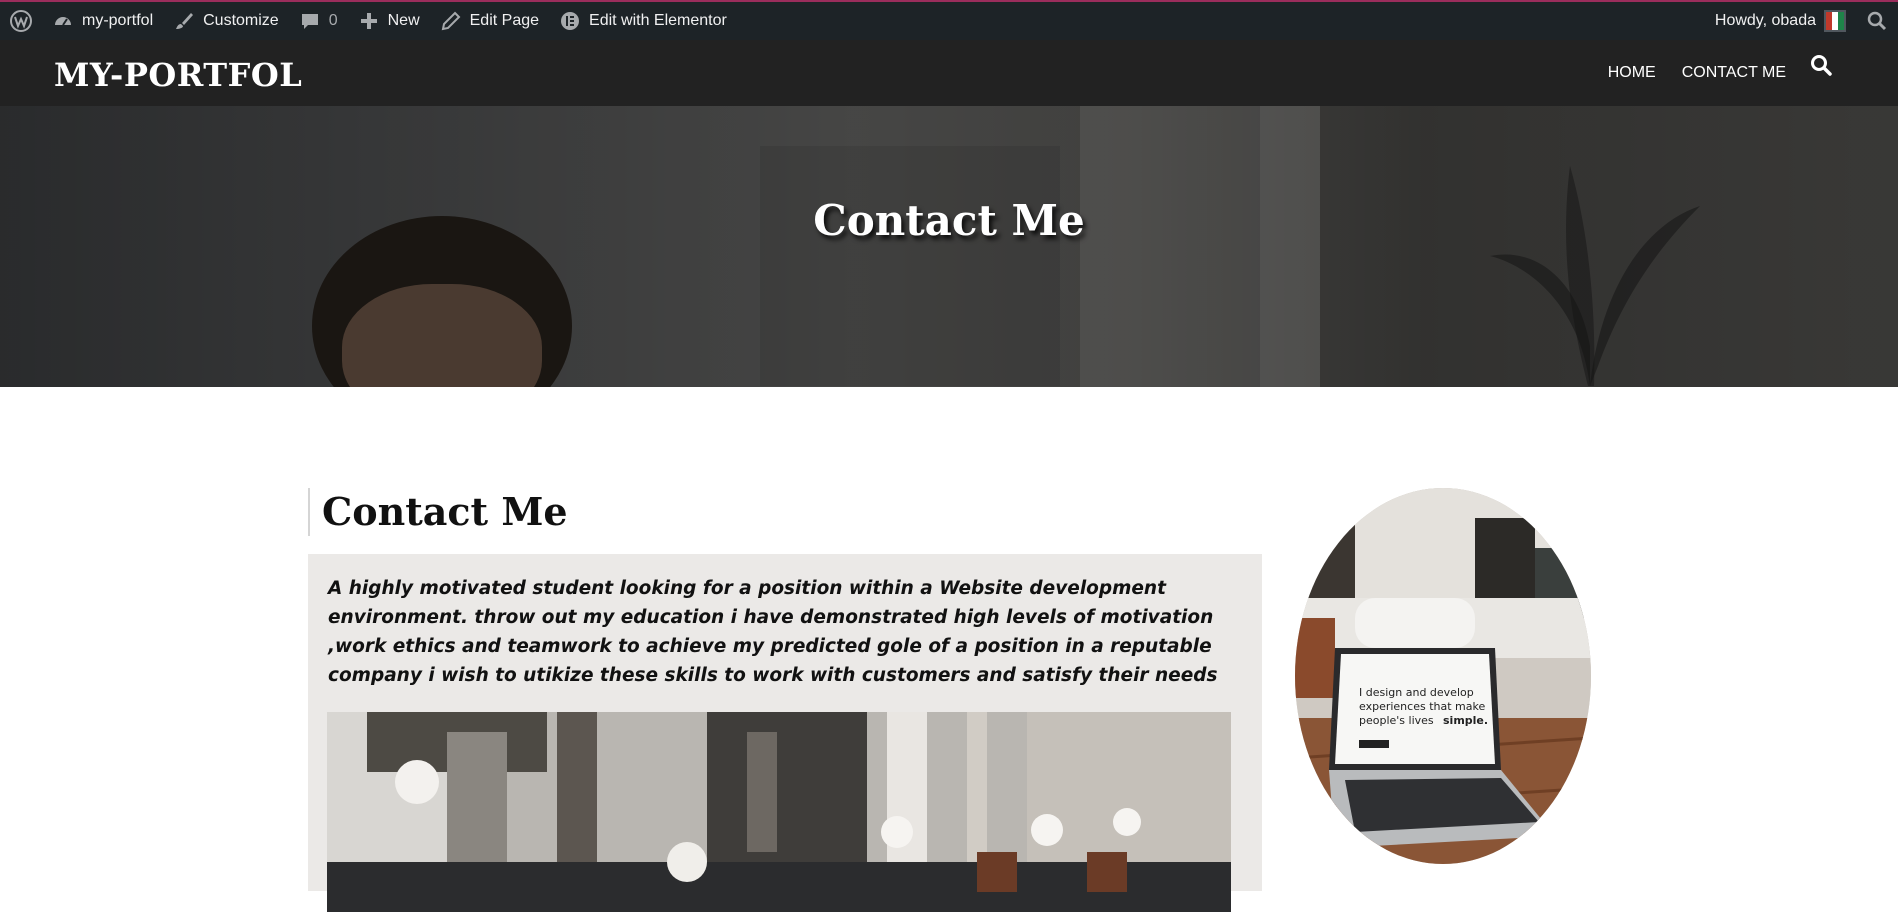 This screenshot has height=912, width=1898. I want to click on hero-person-face, so click(442, 335).